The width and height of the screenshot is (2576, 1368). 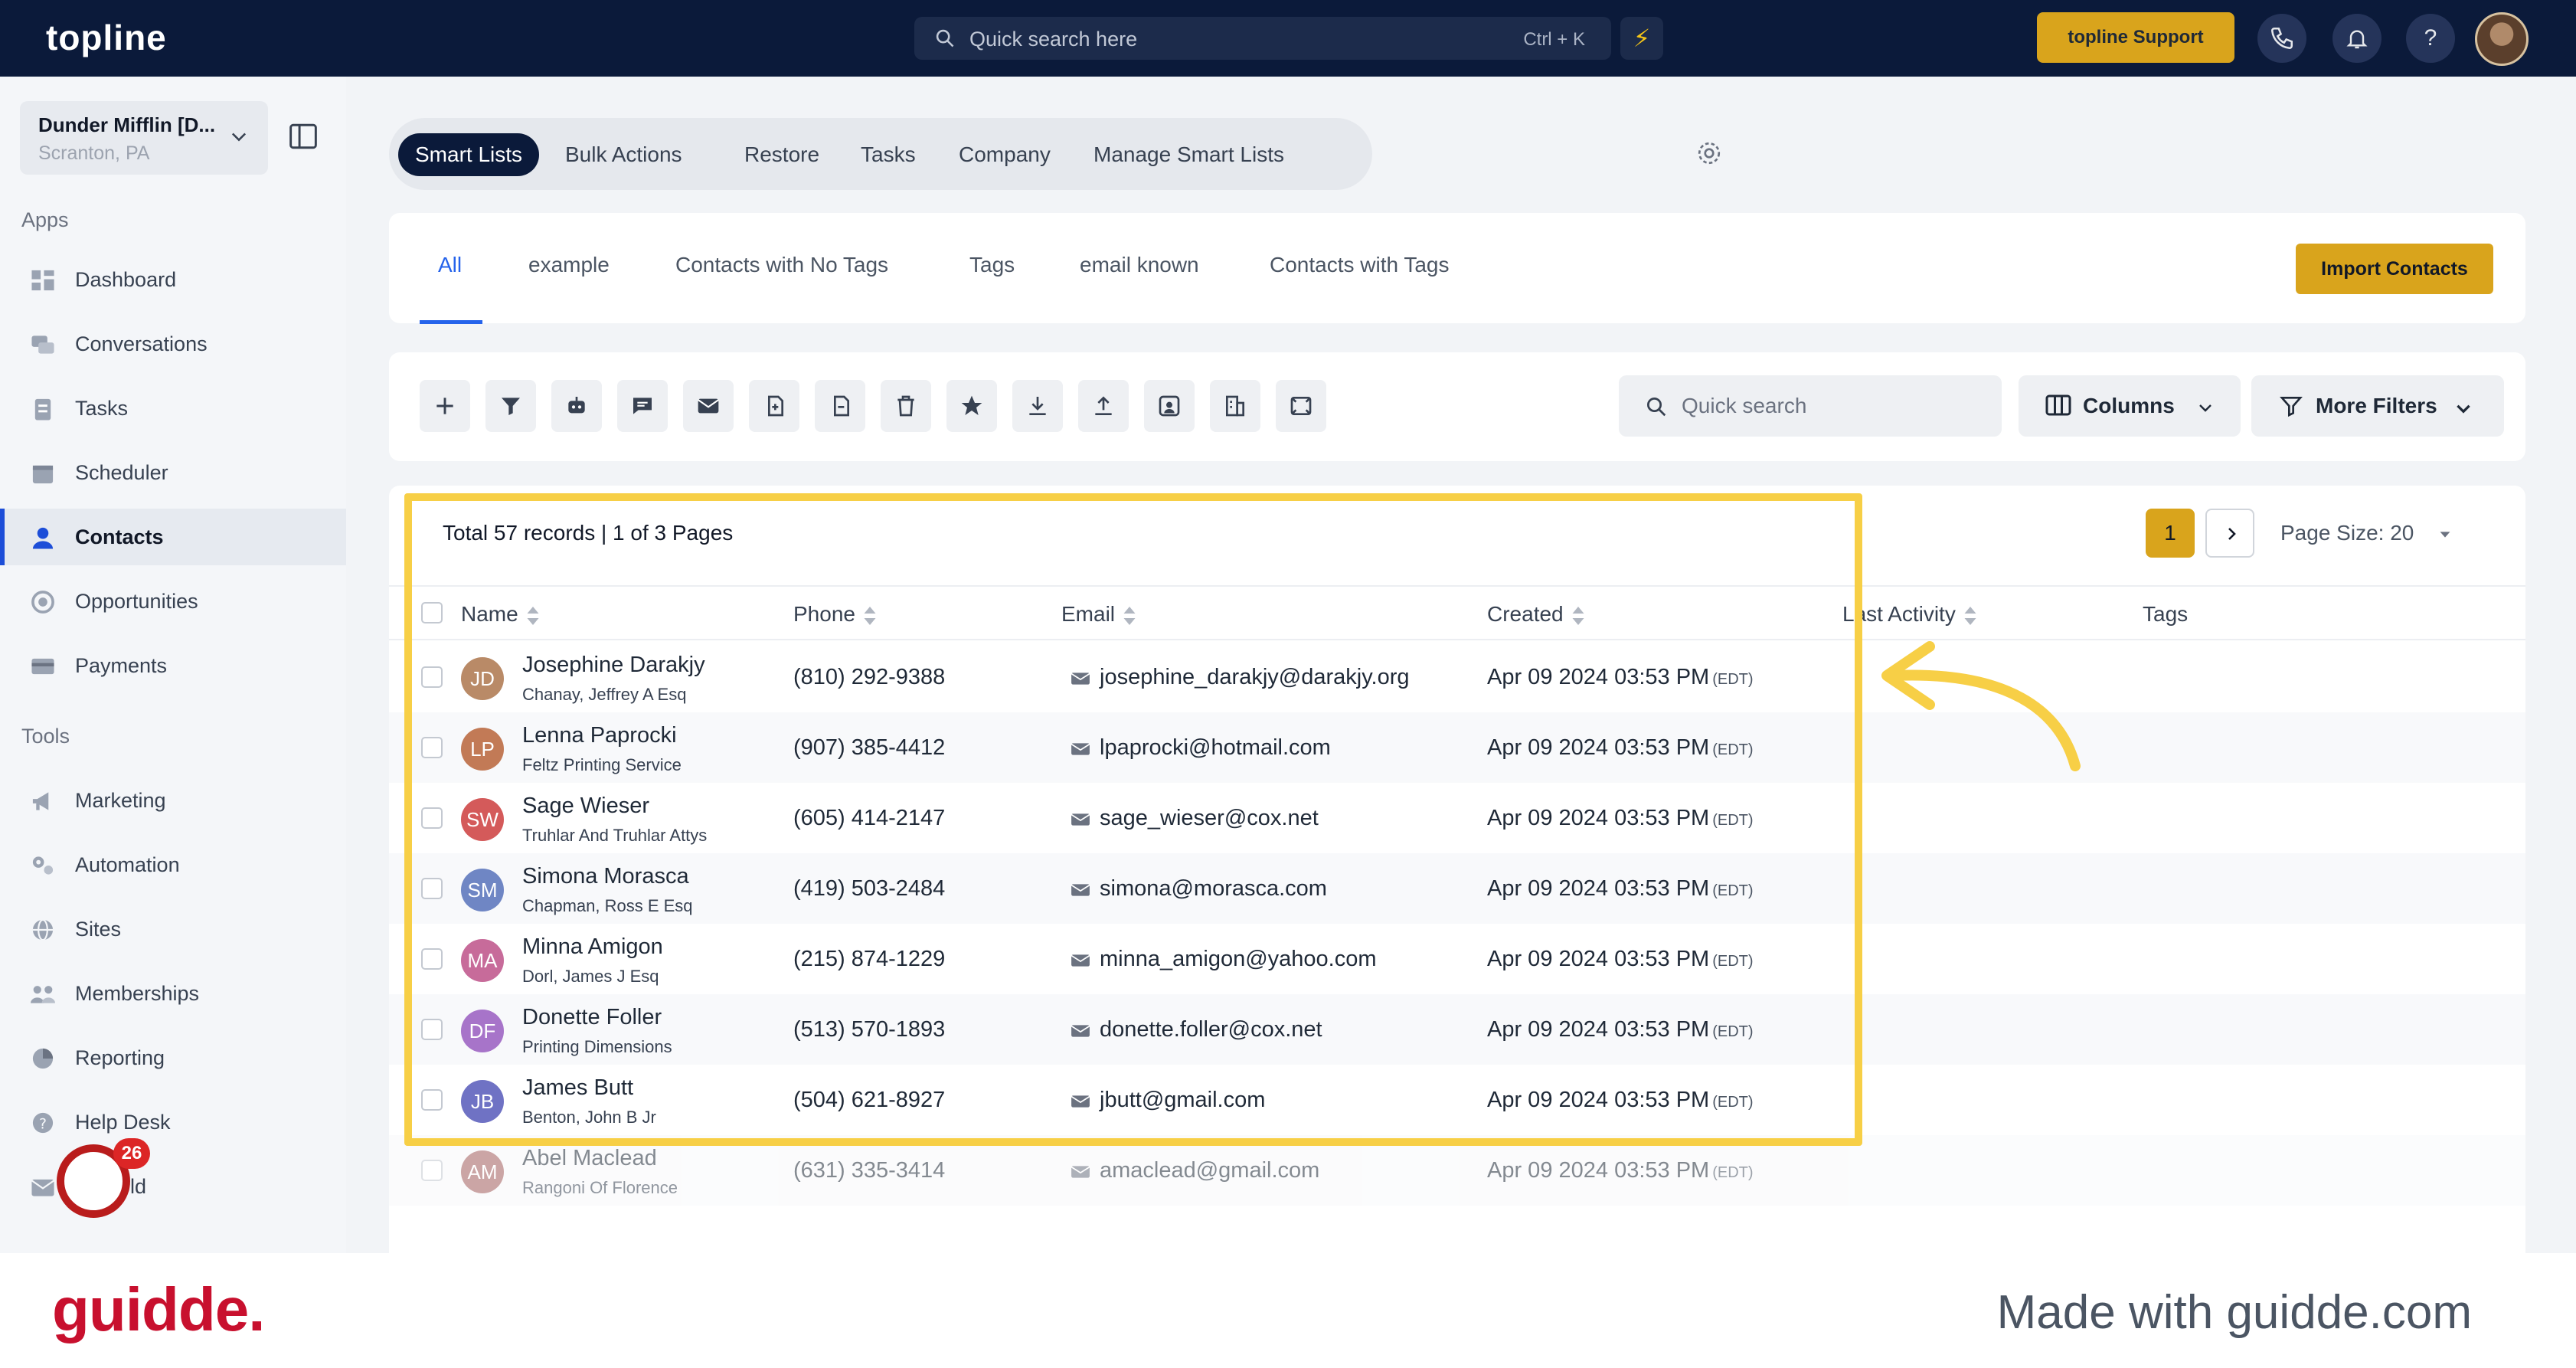 I want to click on calendar-icon, so click(x=43, y=474).